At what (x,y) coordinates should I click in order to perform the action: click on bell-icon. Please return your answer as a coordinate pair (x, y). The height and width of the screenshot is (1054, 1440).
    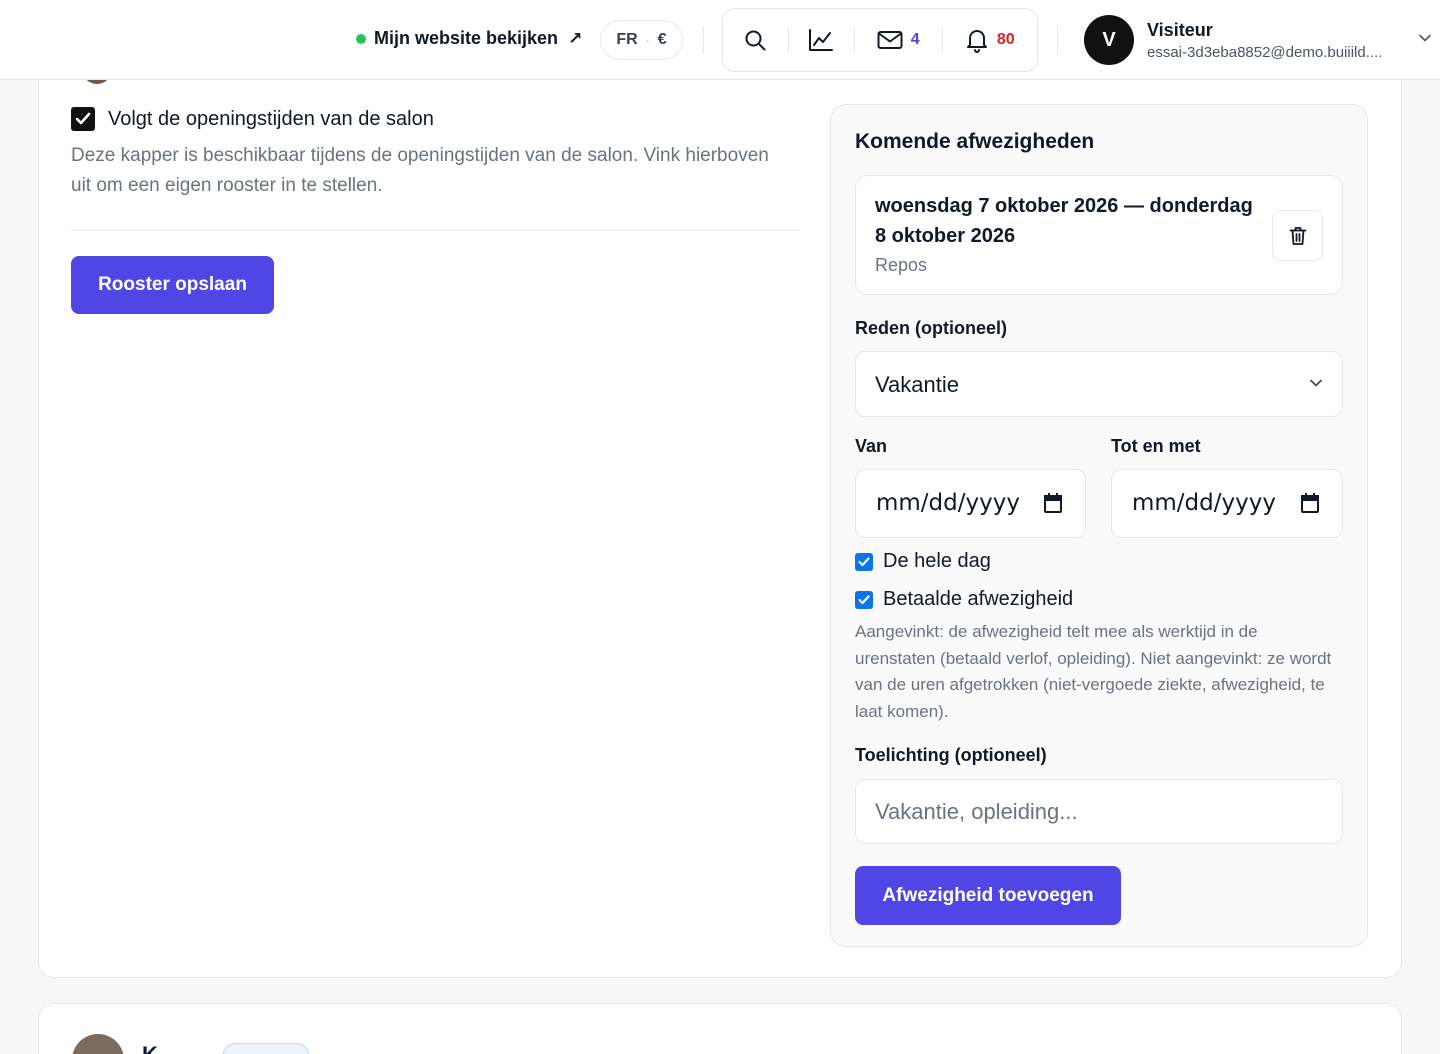
    Looking at the image, I should click on (976, 41).